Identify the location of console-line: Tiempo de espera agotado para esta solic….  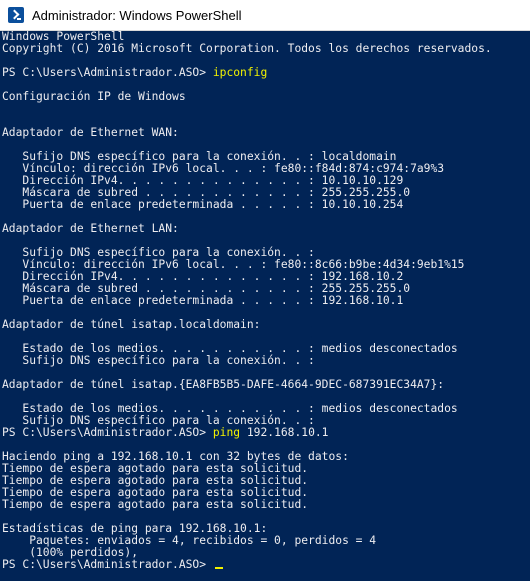
(155, 504).